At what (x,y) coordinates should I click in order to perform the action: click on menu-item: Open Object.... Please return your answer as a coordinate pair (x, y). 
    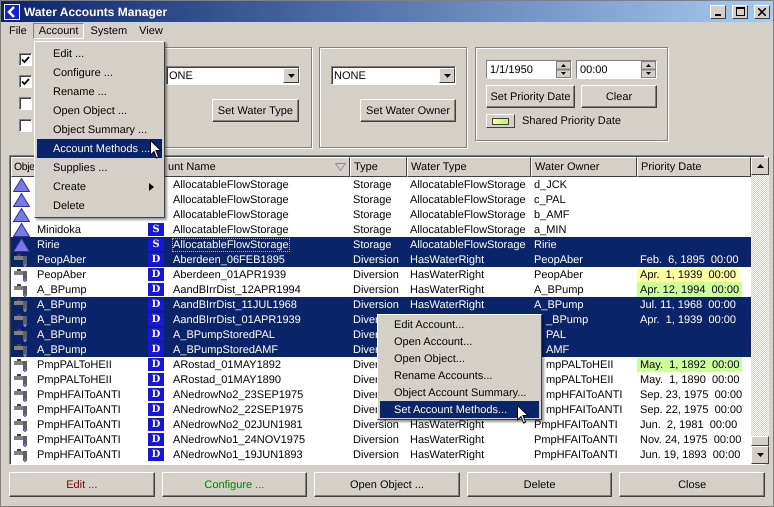
    Looking at the image, I should click on (459, 358).